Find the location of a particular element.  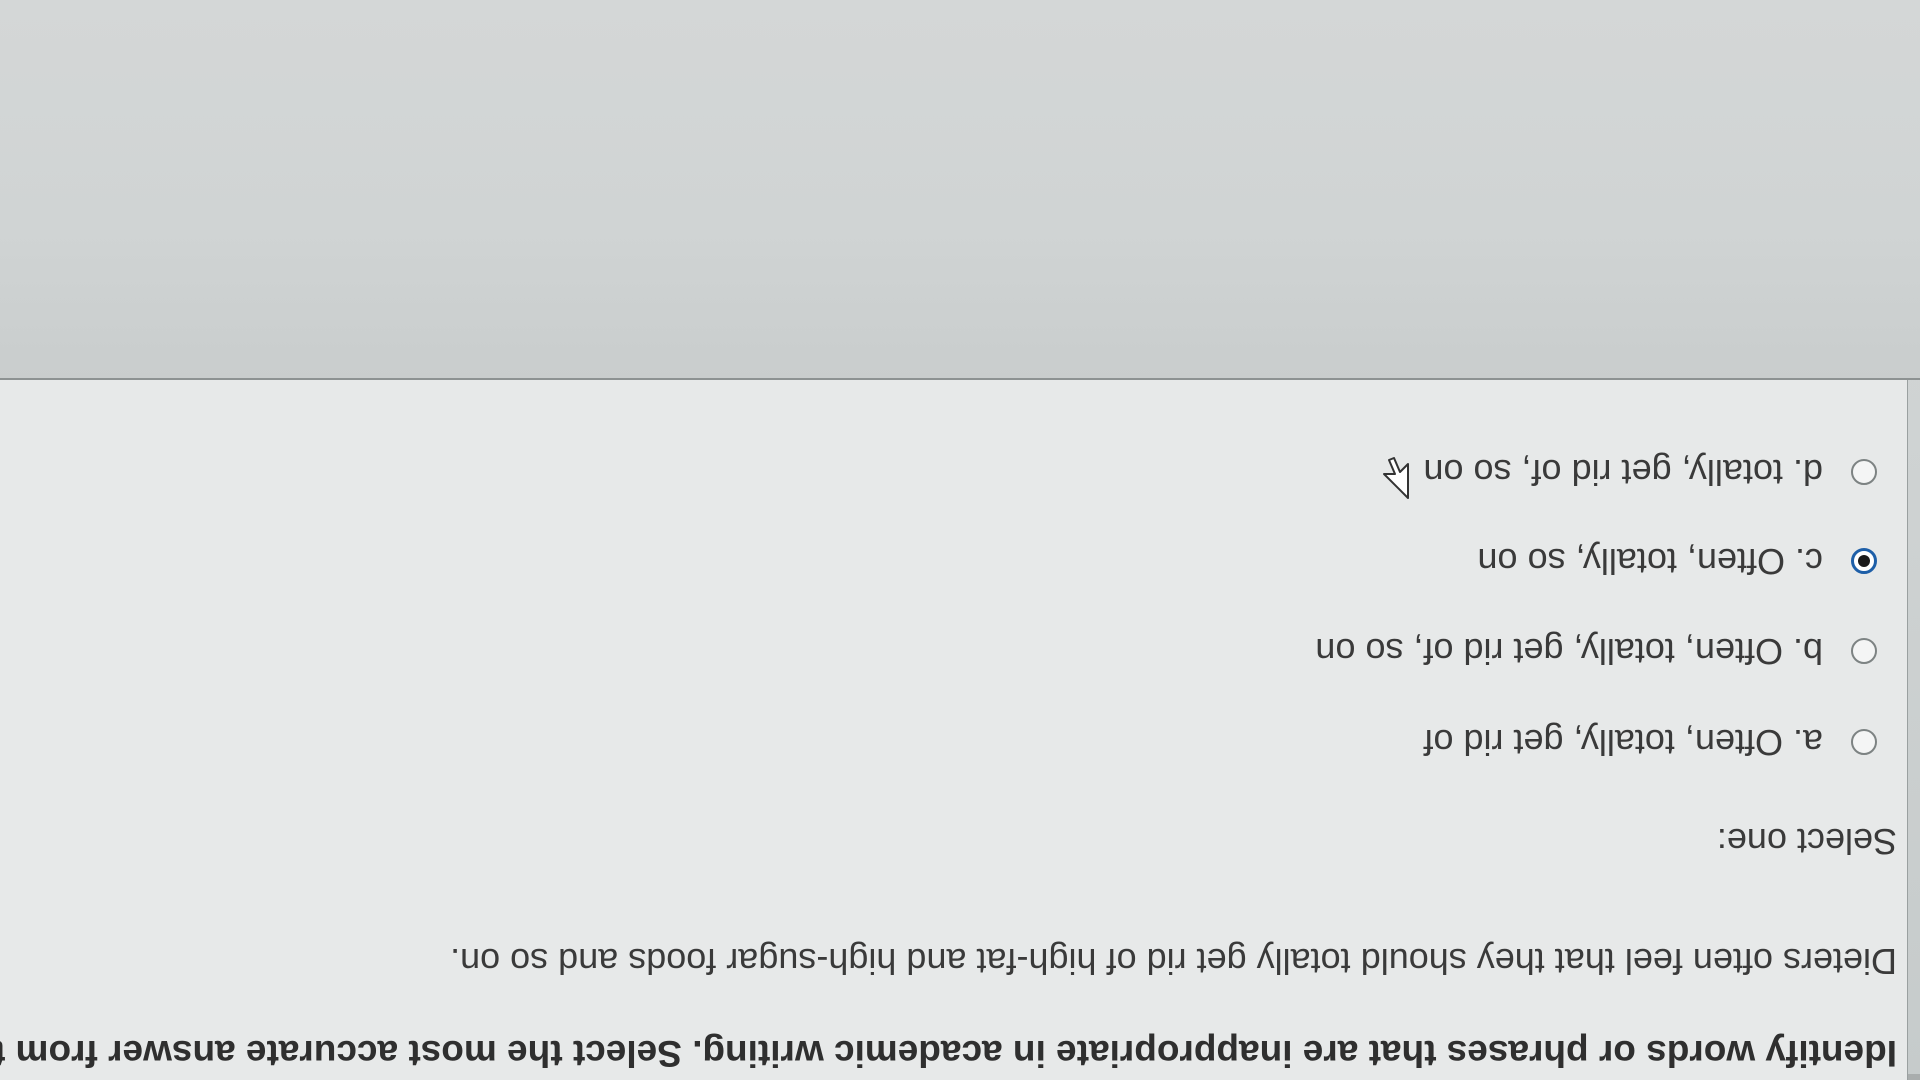

answer-option-b: b. Often, totally, get rid of, so on is located at coordinates (1596, 651).